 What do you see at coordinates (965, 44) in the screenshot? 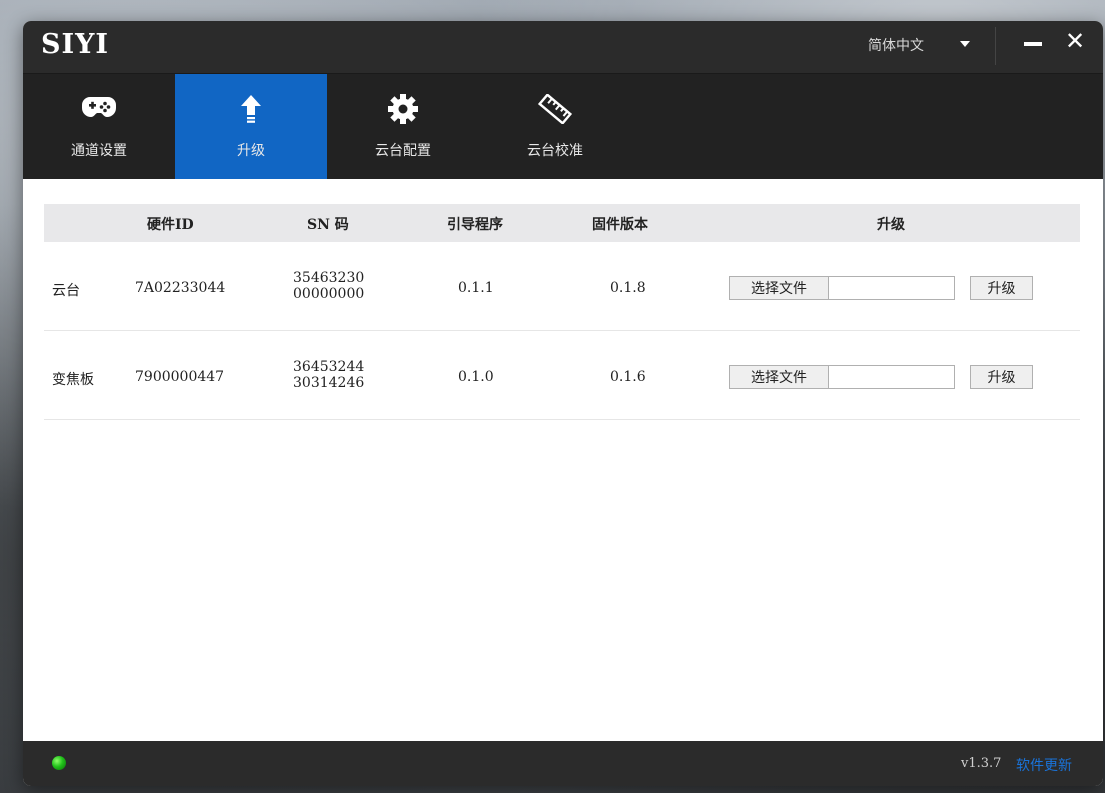
I see `chevron-down-icon` at bounding box center [965, 44].